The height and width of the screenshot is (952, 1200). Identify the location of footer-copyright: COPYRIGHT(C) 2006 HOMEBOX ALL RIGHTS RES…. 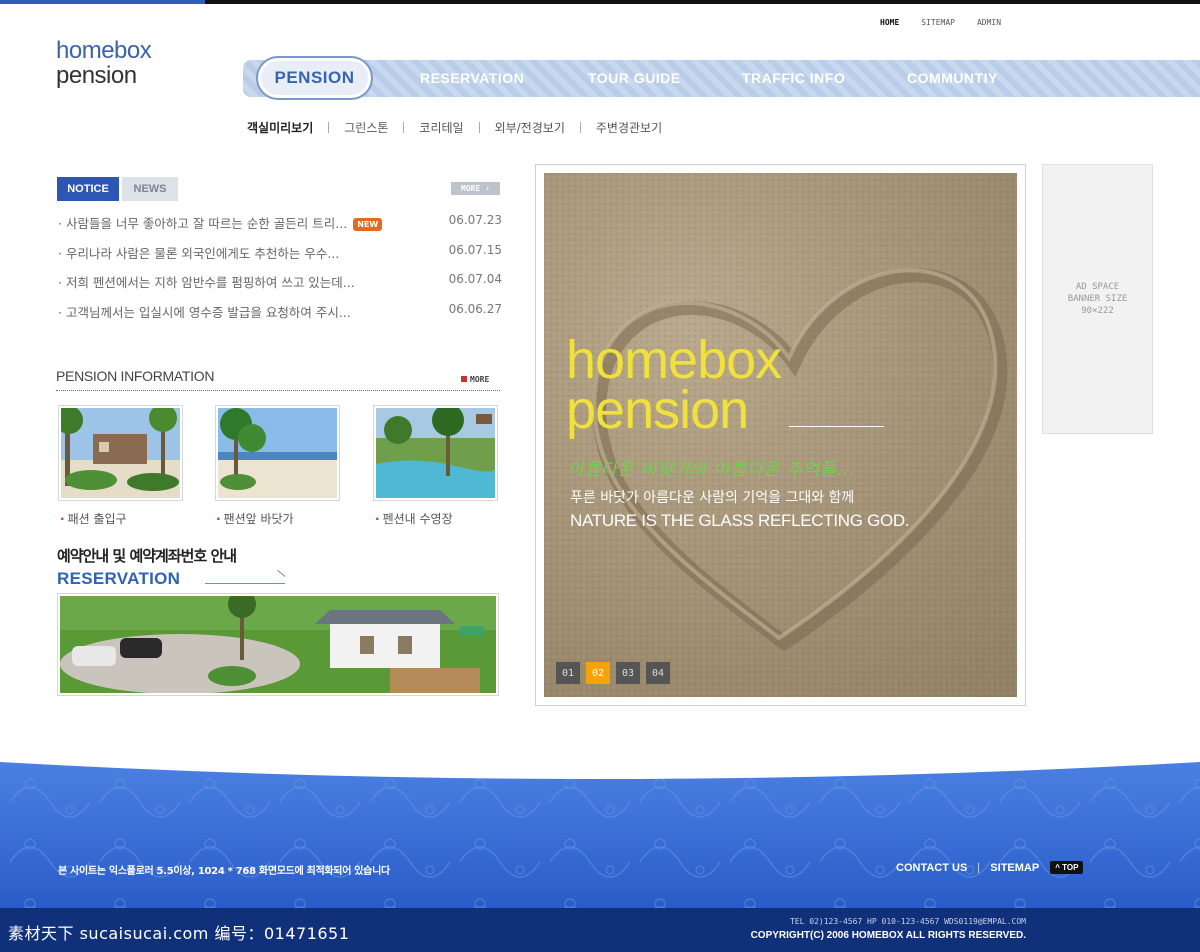
(888, 935).